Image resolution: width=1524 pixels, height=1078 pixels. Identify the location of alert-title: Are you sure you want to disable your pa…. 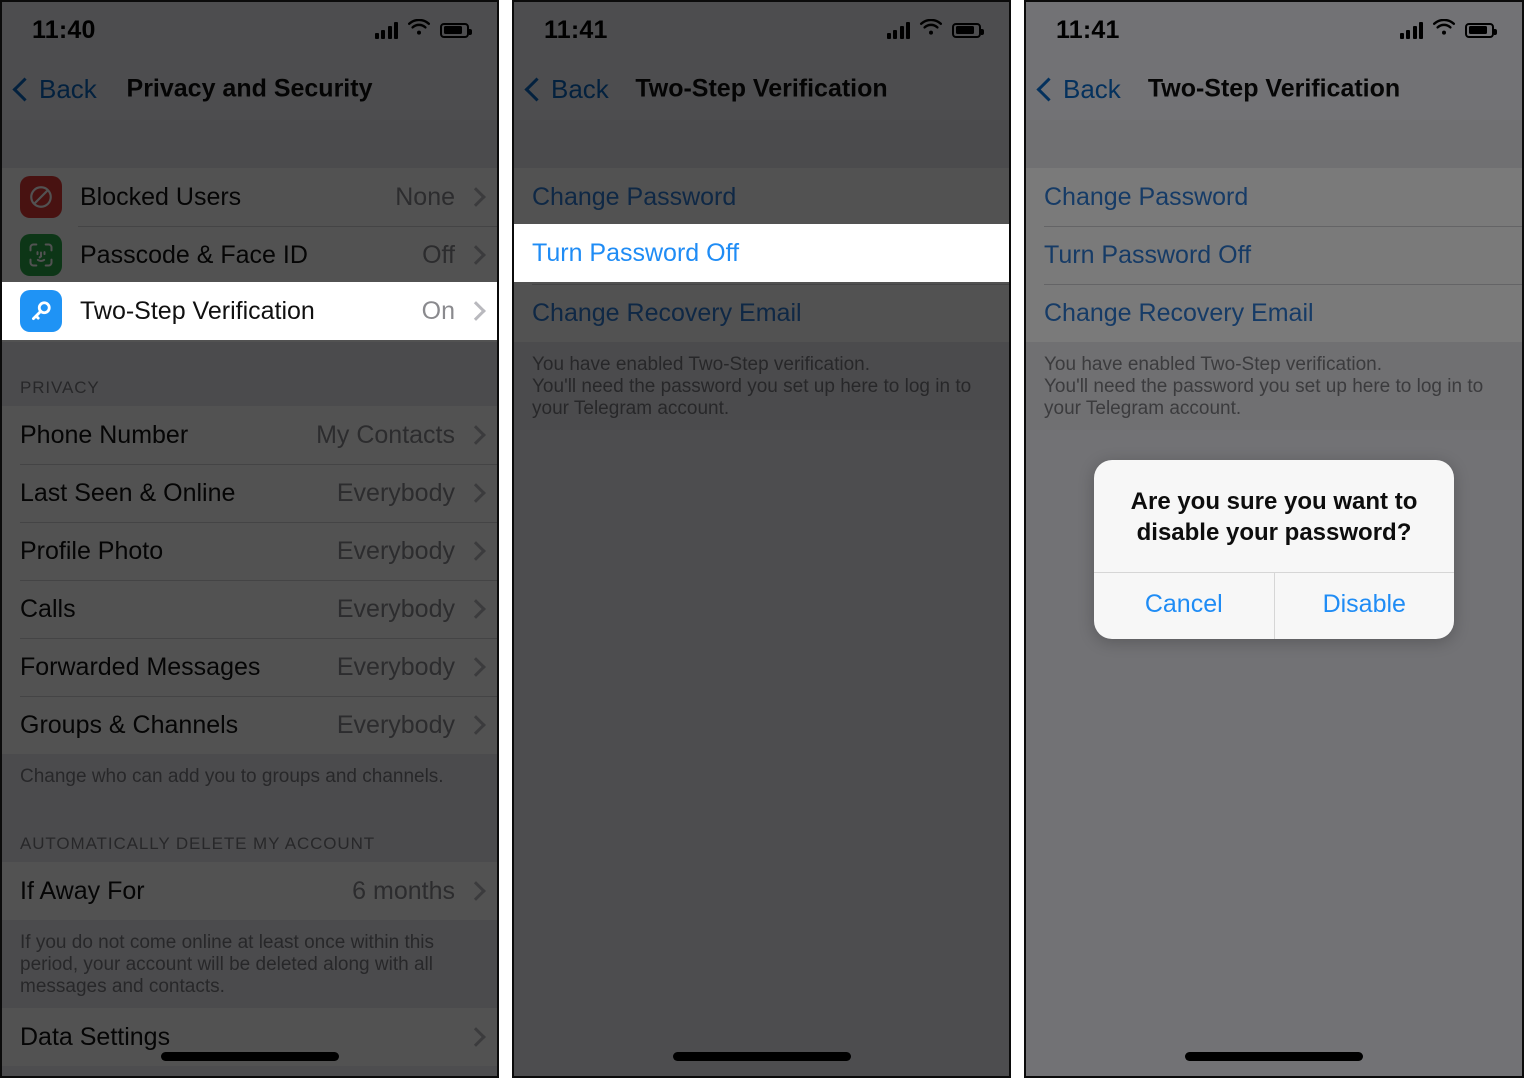
(1274, 517).